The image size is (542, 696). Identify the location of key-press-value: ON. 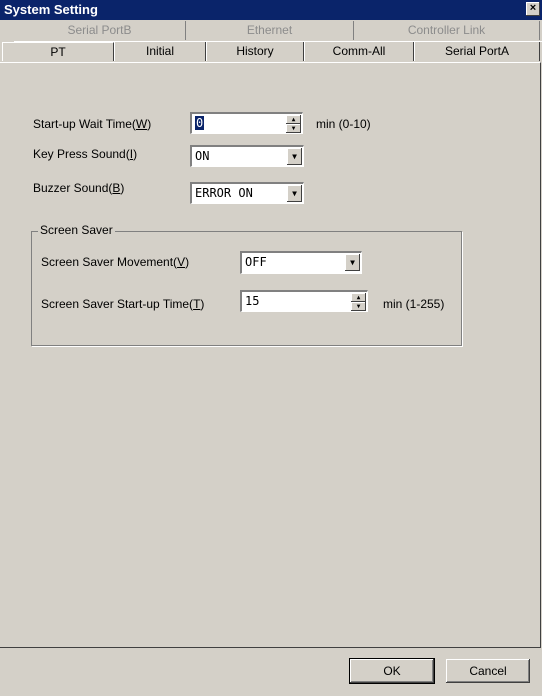
(202, 156).